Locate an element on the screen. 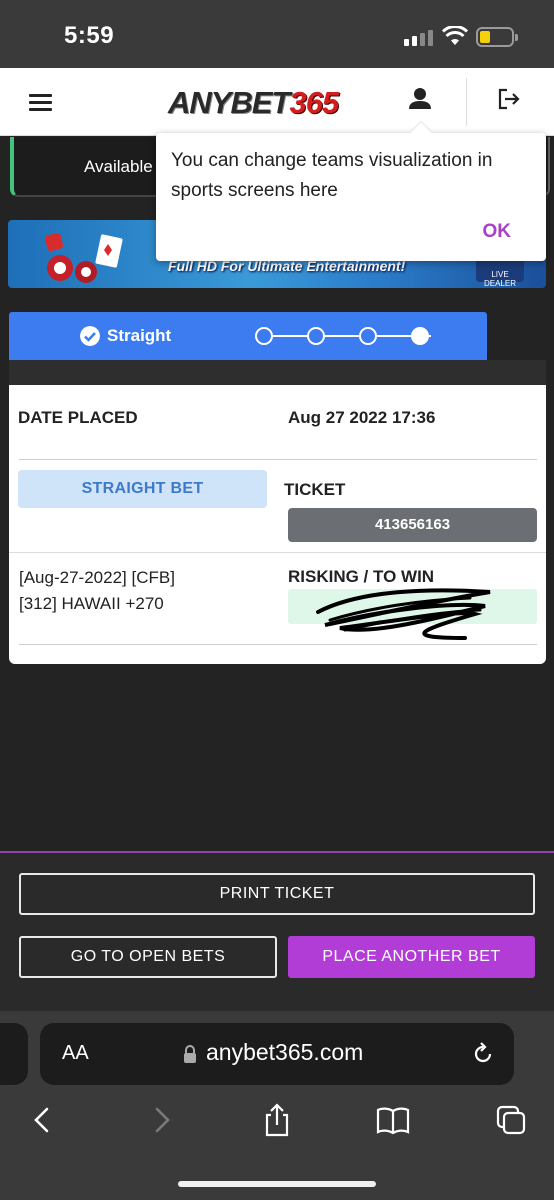  wager-type-tab: Straight is located at coordinates (248, 336).